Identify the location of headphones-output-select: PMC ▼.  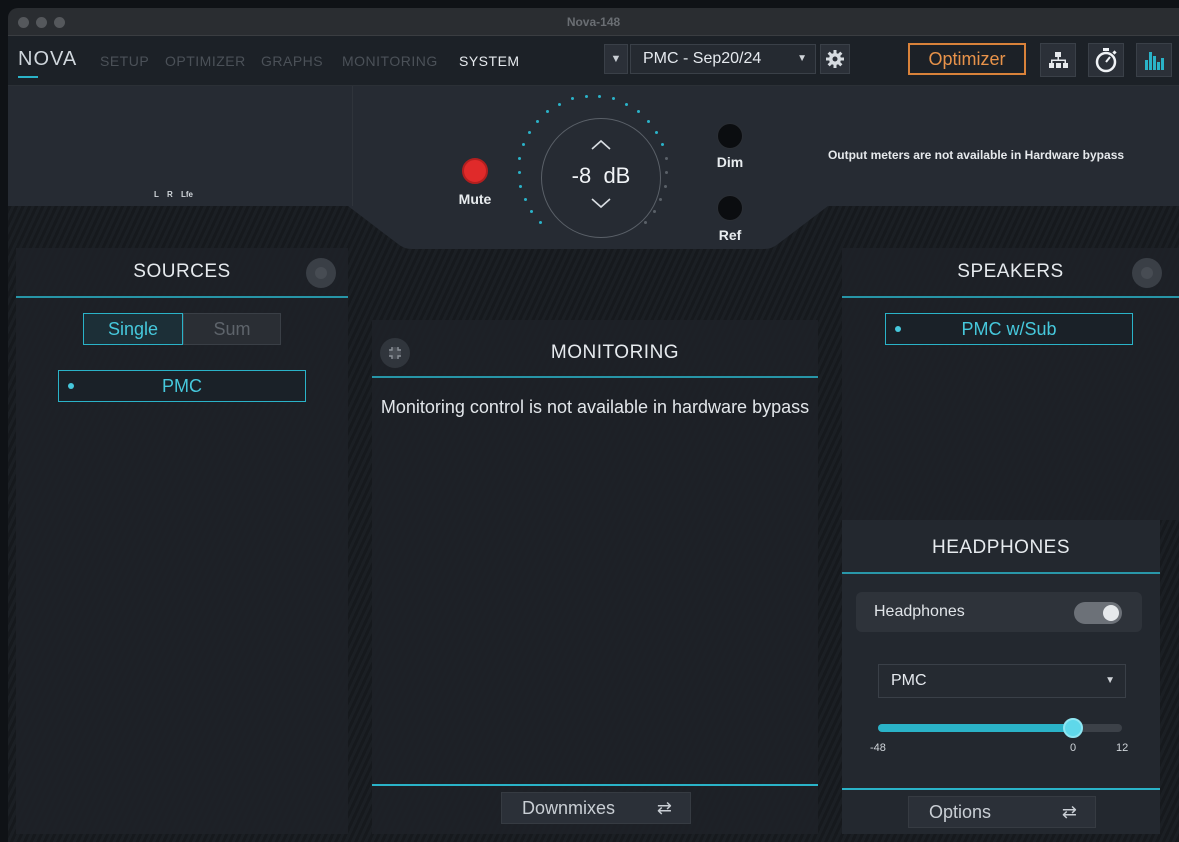
(1002, 681).